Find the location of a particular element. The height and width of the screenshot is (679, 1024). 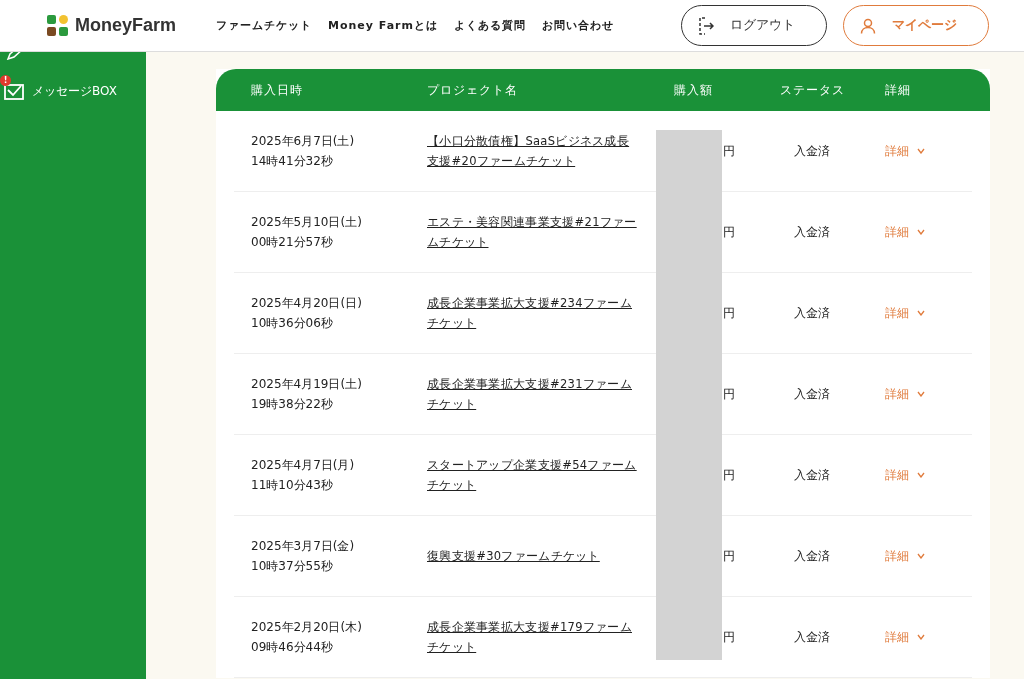

project-link: 成長企業事業拡大支援#234ファームチケット is located at coordinates (533, 313).